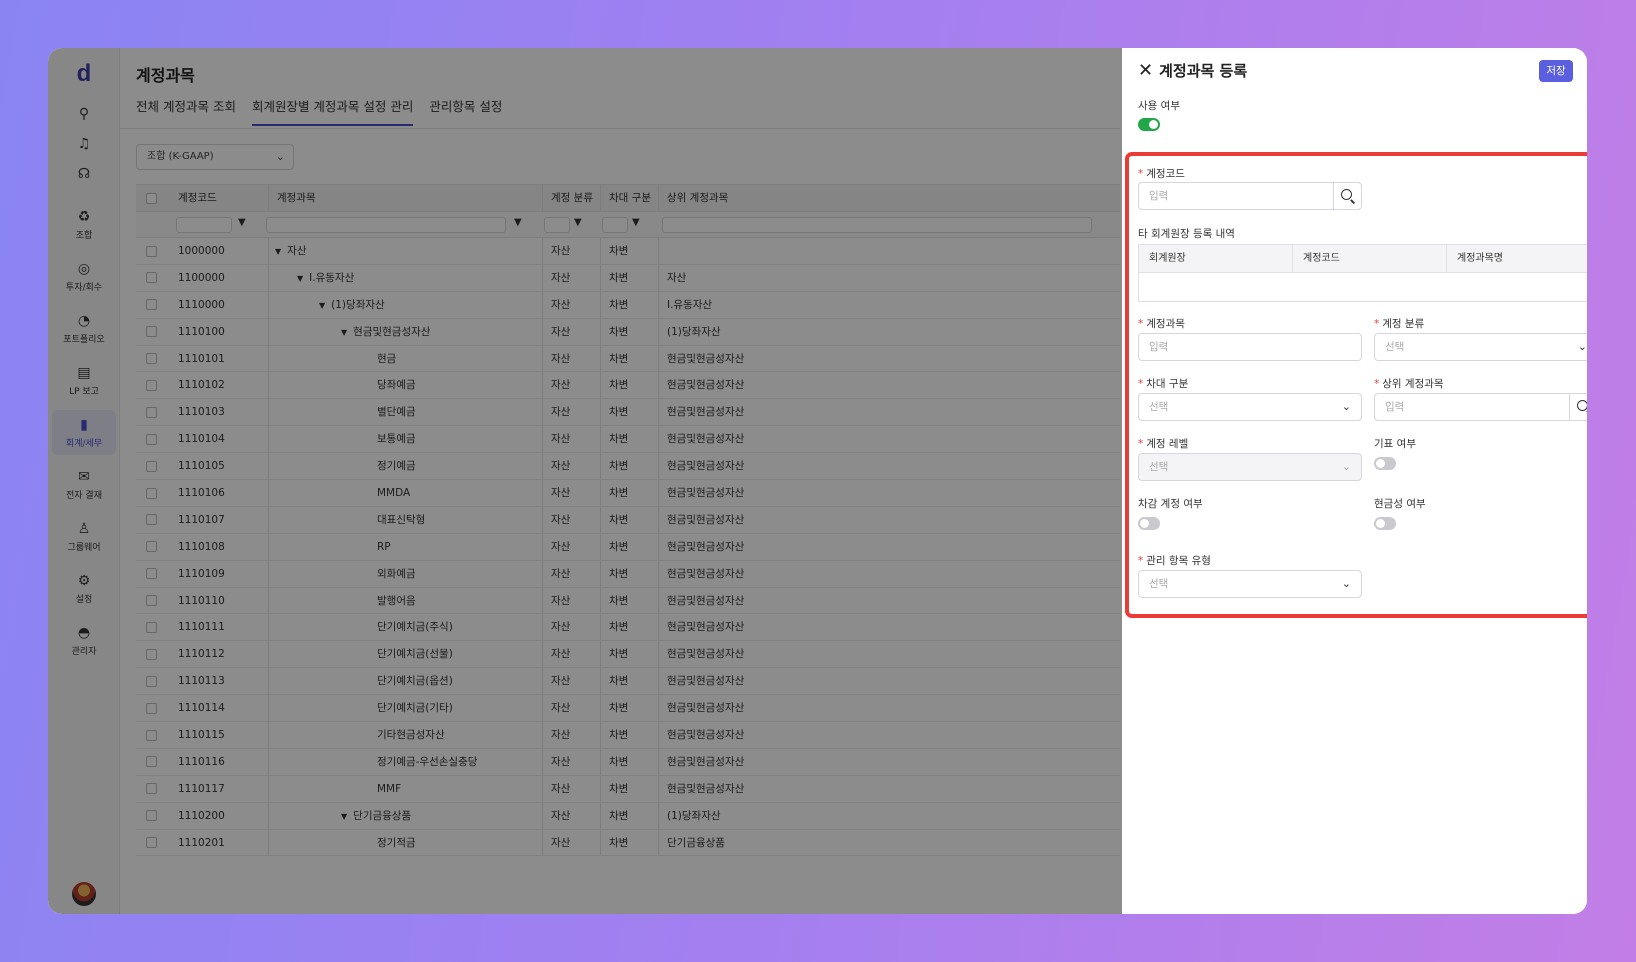  What do you see at coordinates (1395, 347) in the screenshot?
I see `account-class-placeholder: 선택` at bounding box center [1395, 347].